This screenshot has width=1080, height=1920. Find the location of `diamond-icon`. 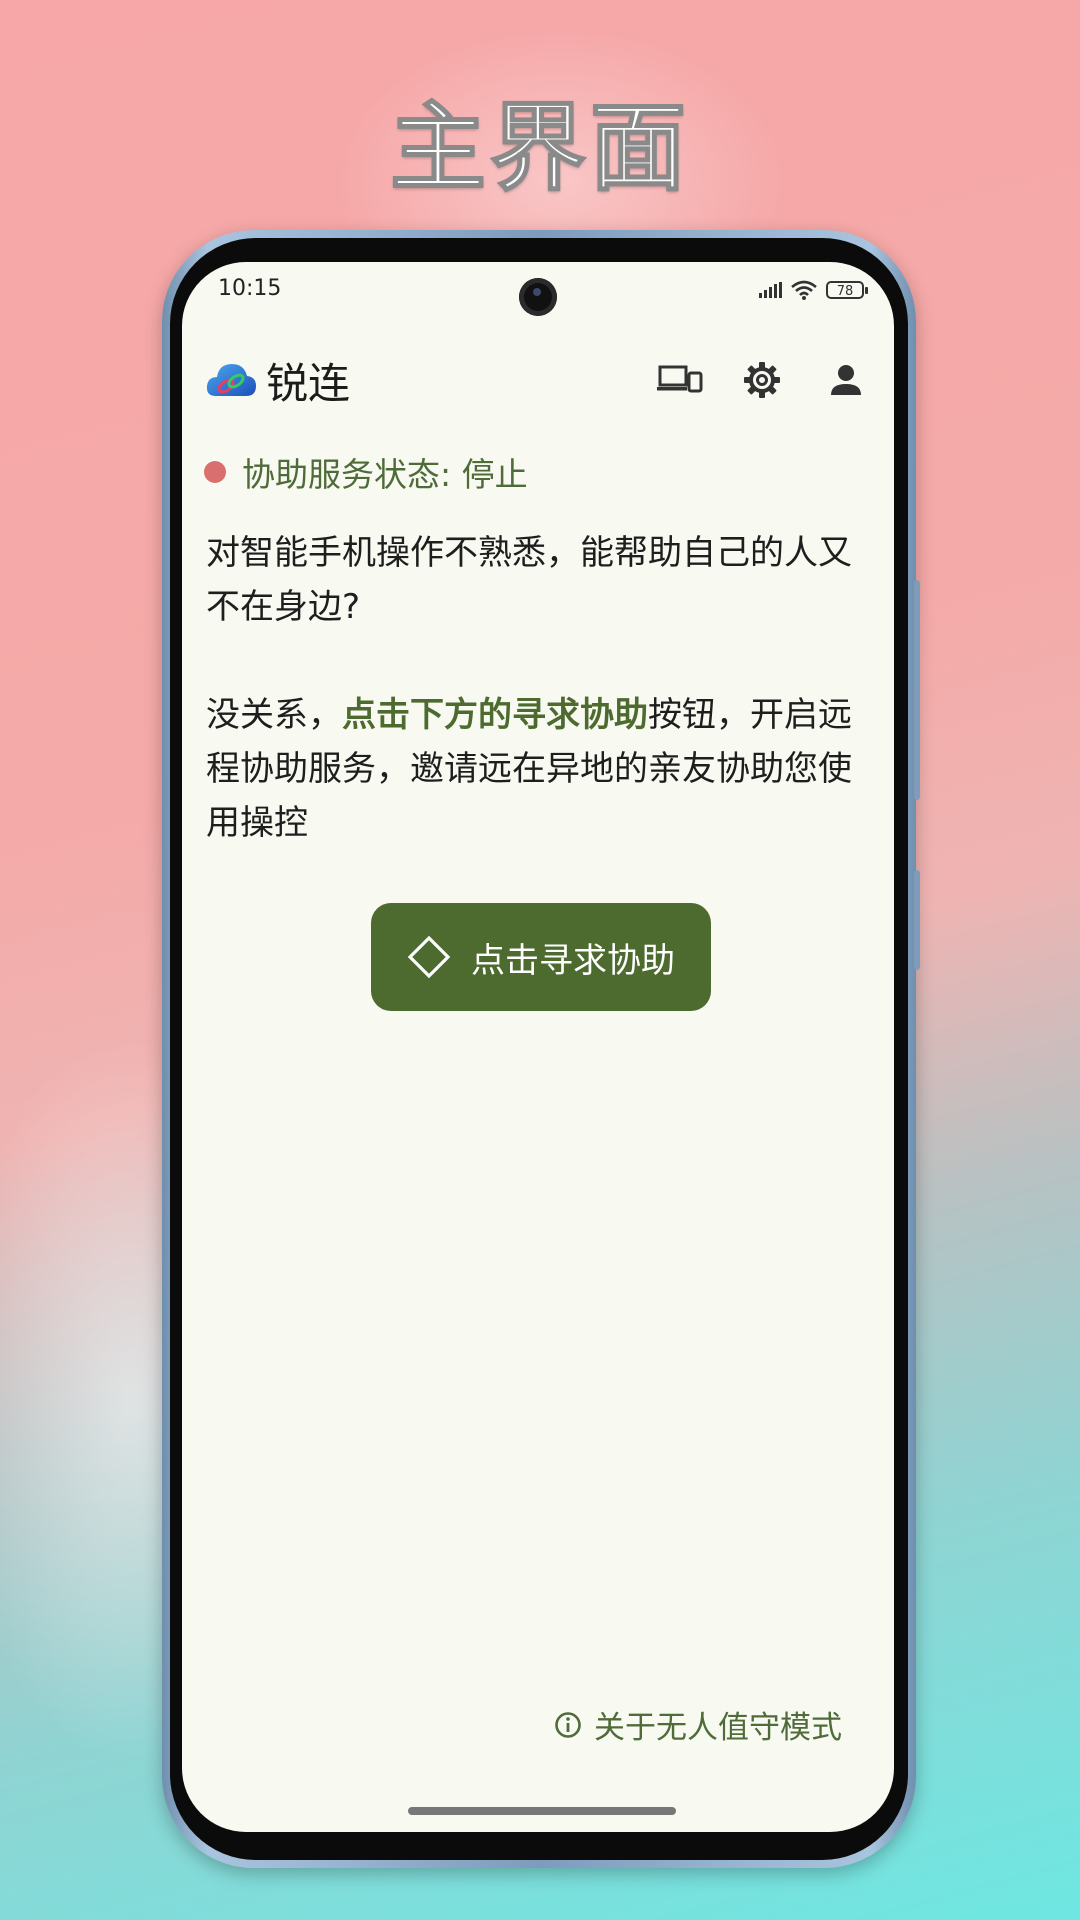

diamond-icon is located at coordinates (429, 957).